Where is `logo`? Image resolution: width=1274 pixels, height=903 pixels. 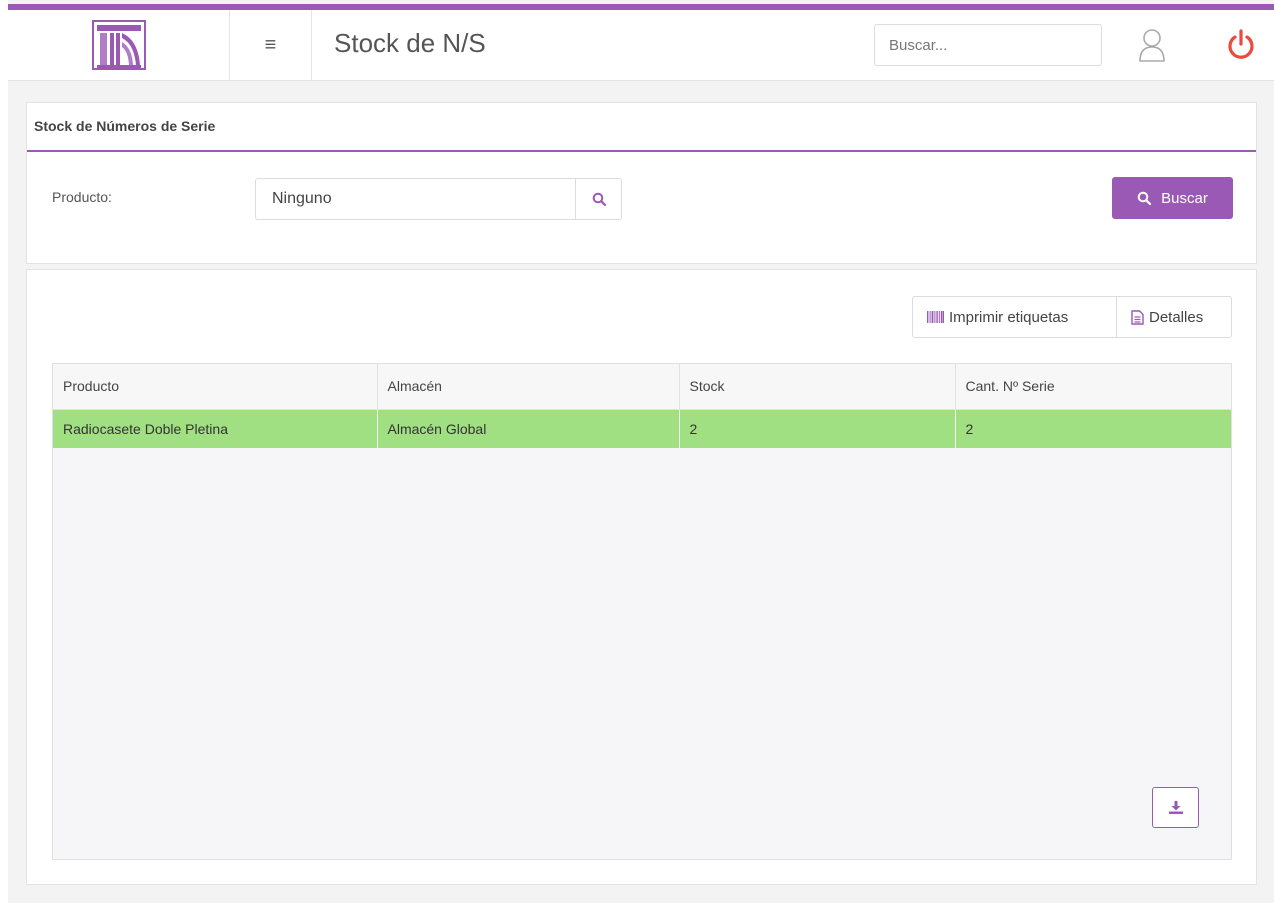 logo is located at coordinates (119, 45).